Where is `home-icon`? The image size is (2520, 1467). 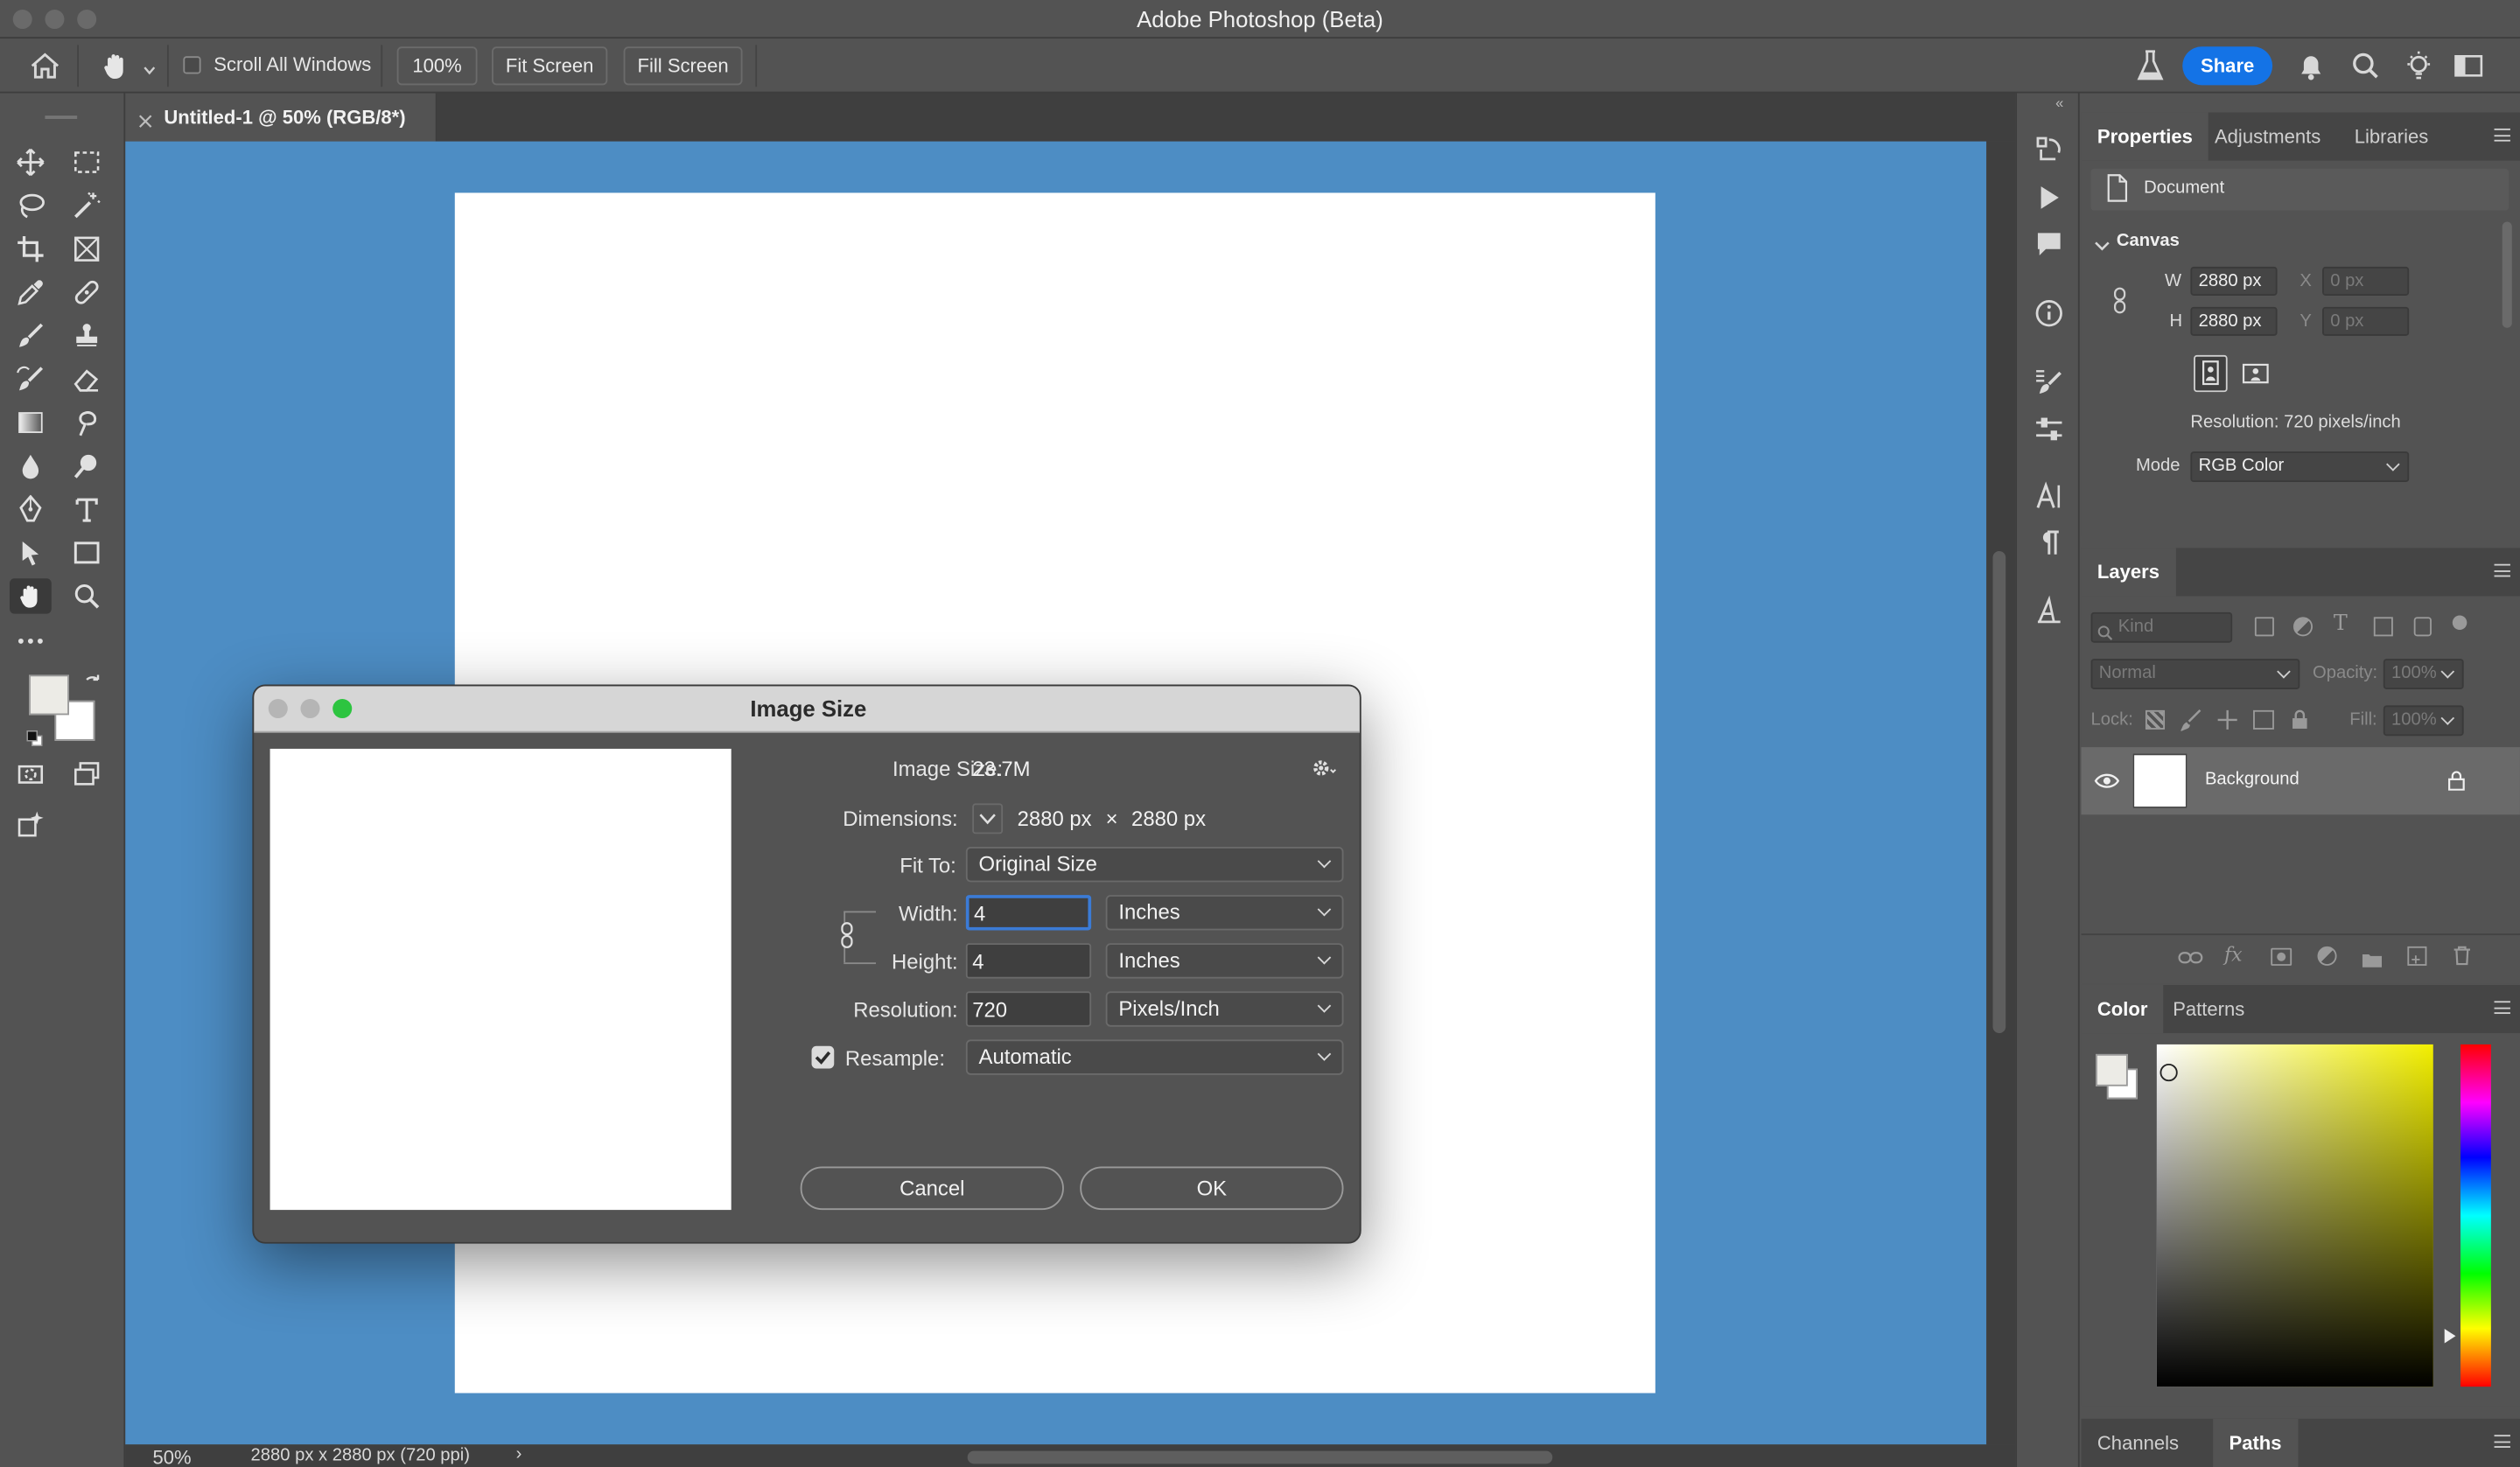
home-icon is located at coordinates (45, 66).